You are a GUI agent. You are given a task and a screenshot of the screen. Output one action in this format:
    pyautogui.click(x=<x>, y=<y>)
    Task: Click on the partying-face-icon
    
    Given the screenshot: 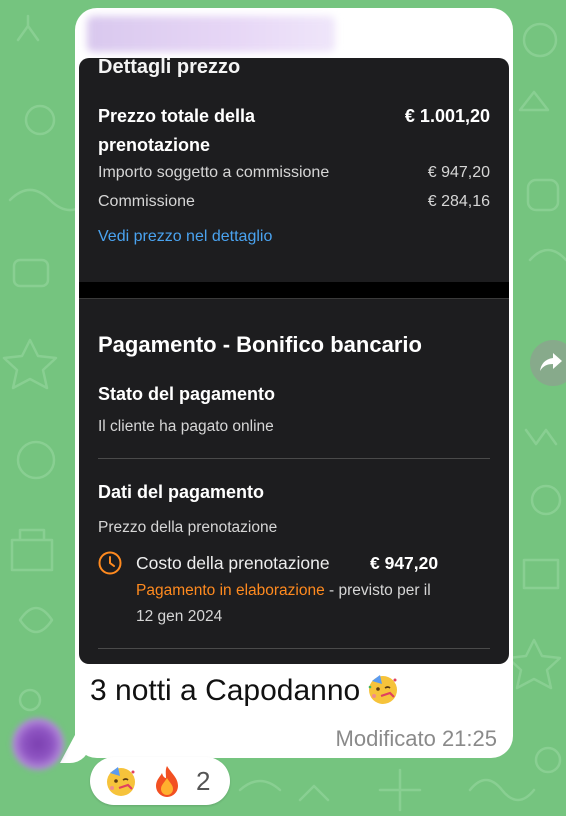 What is the action you would take?
    pyautogui.click(x=383, y=689)
    